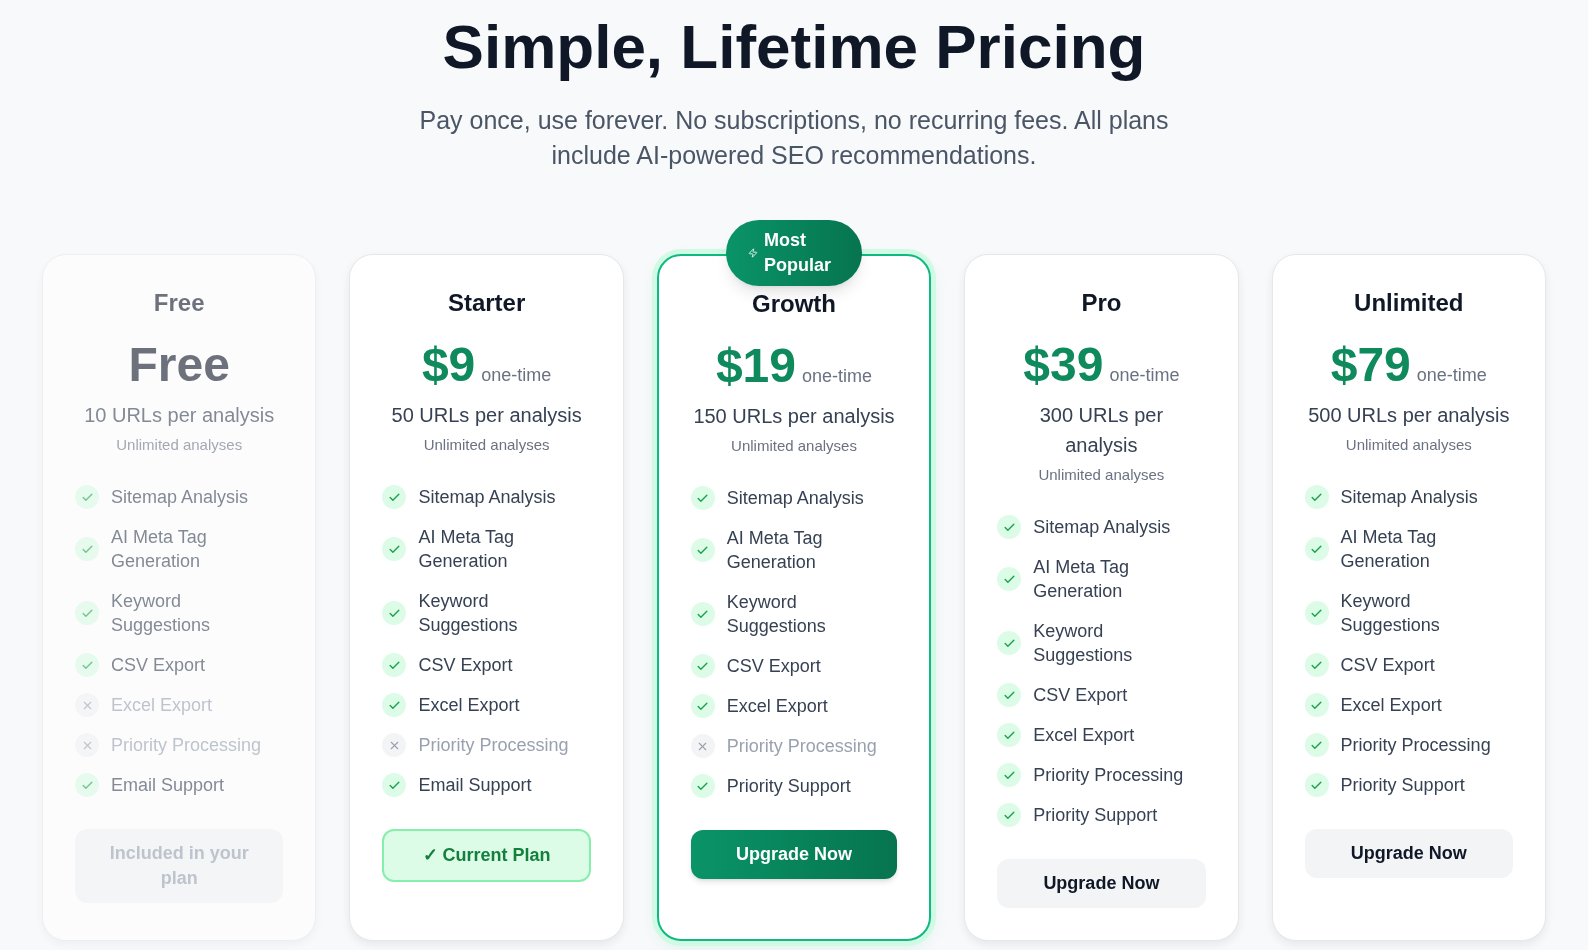  What do you see at coordinates (798, 253) in the screenshot?
I see `popular-label: Most Popular` at bounding box center [798, 253].